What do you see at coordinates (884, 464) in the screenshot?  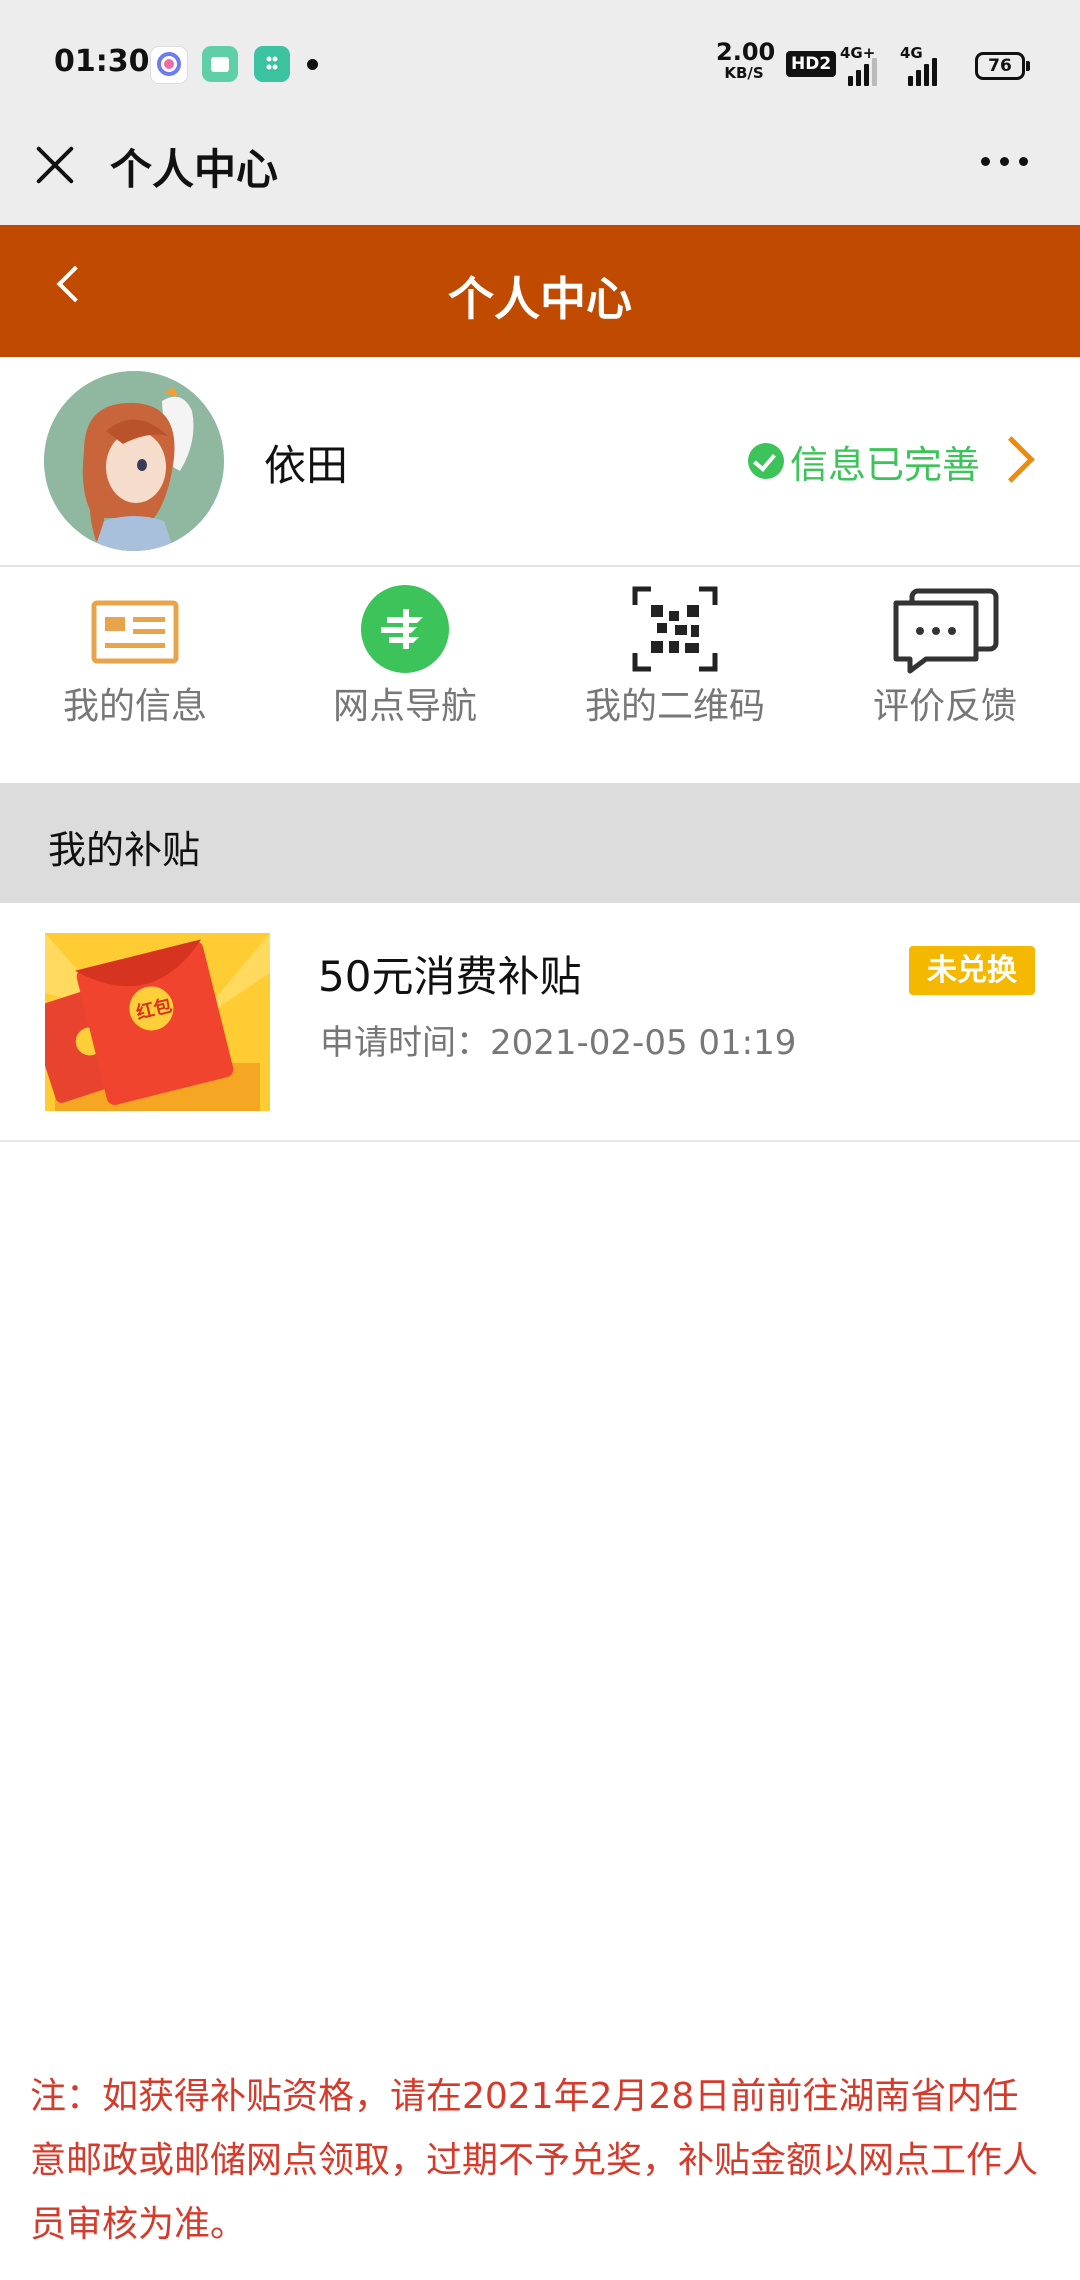 I see `profile-status-text: 信息已完善` at bounding box center [884, 464].